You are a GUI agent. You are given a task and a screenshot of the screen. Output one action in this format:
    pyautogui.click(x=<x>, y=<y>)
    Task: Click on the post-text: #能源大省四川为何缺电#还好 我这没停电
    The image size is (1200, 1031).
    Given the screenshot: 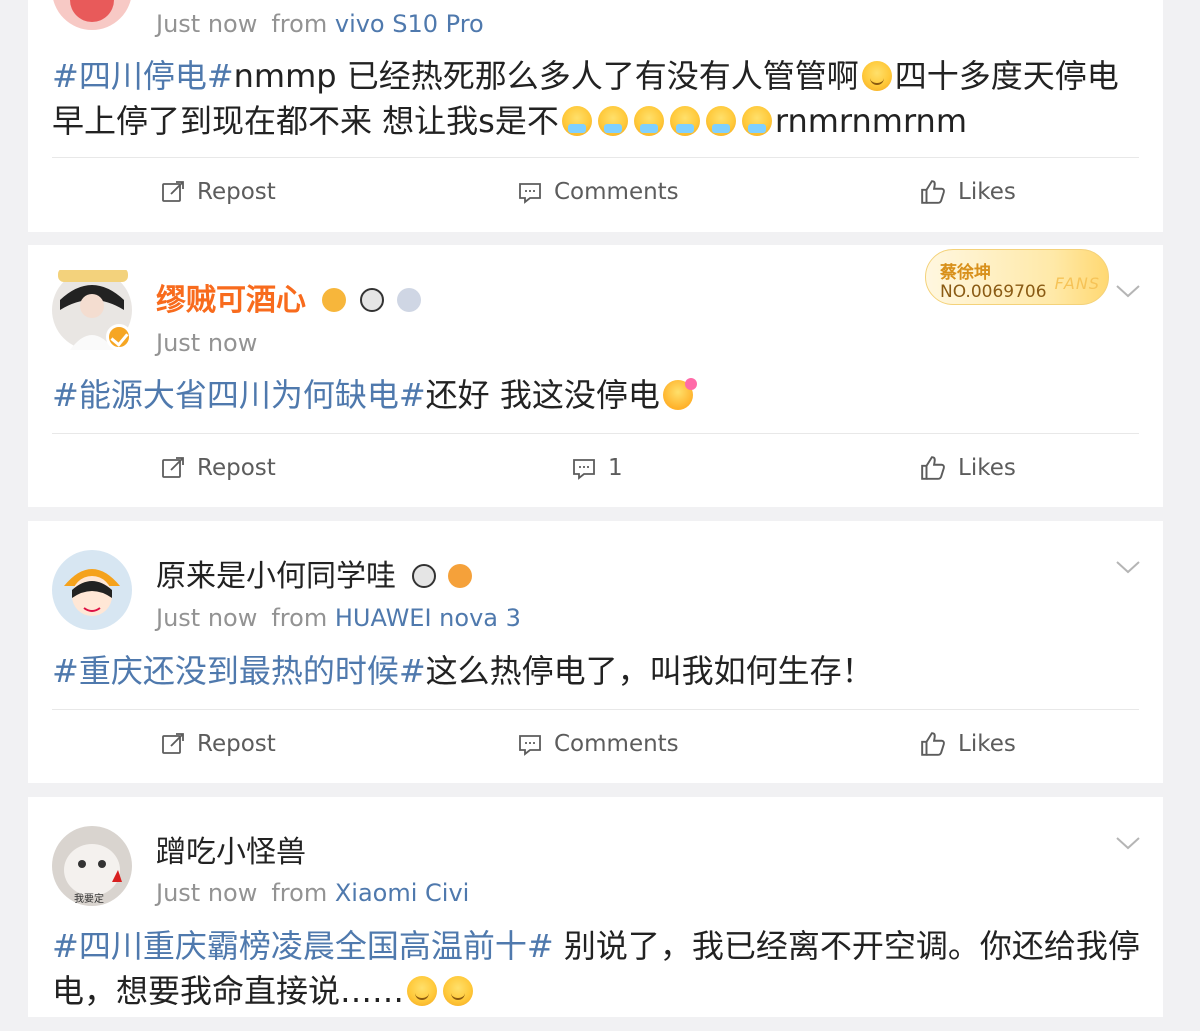 What is the action you would take?
    pyautogui.click(x=597, y=395)
    